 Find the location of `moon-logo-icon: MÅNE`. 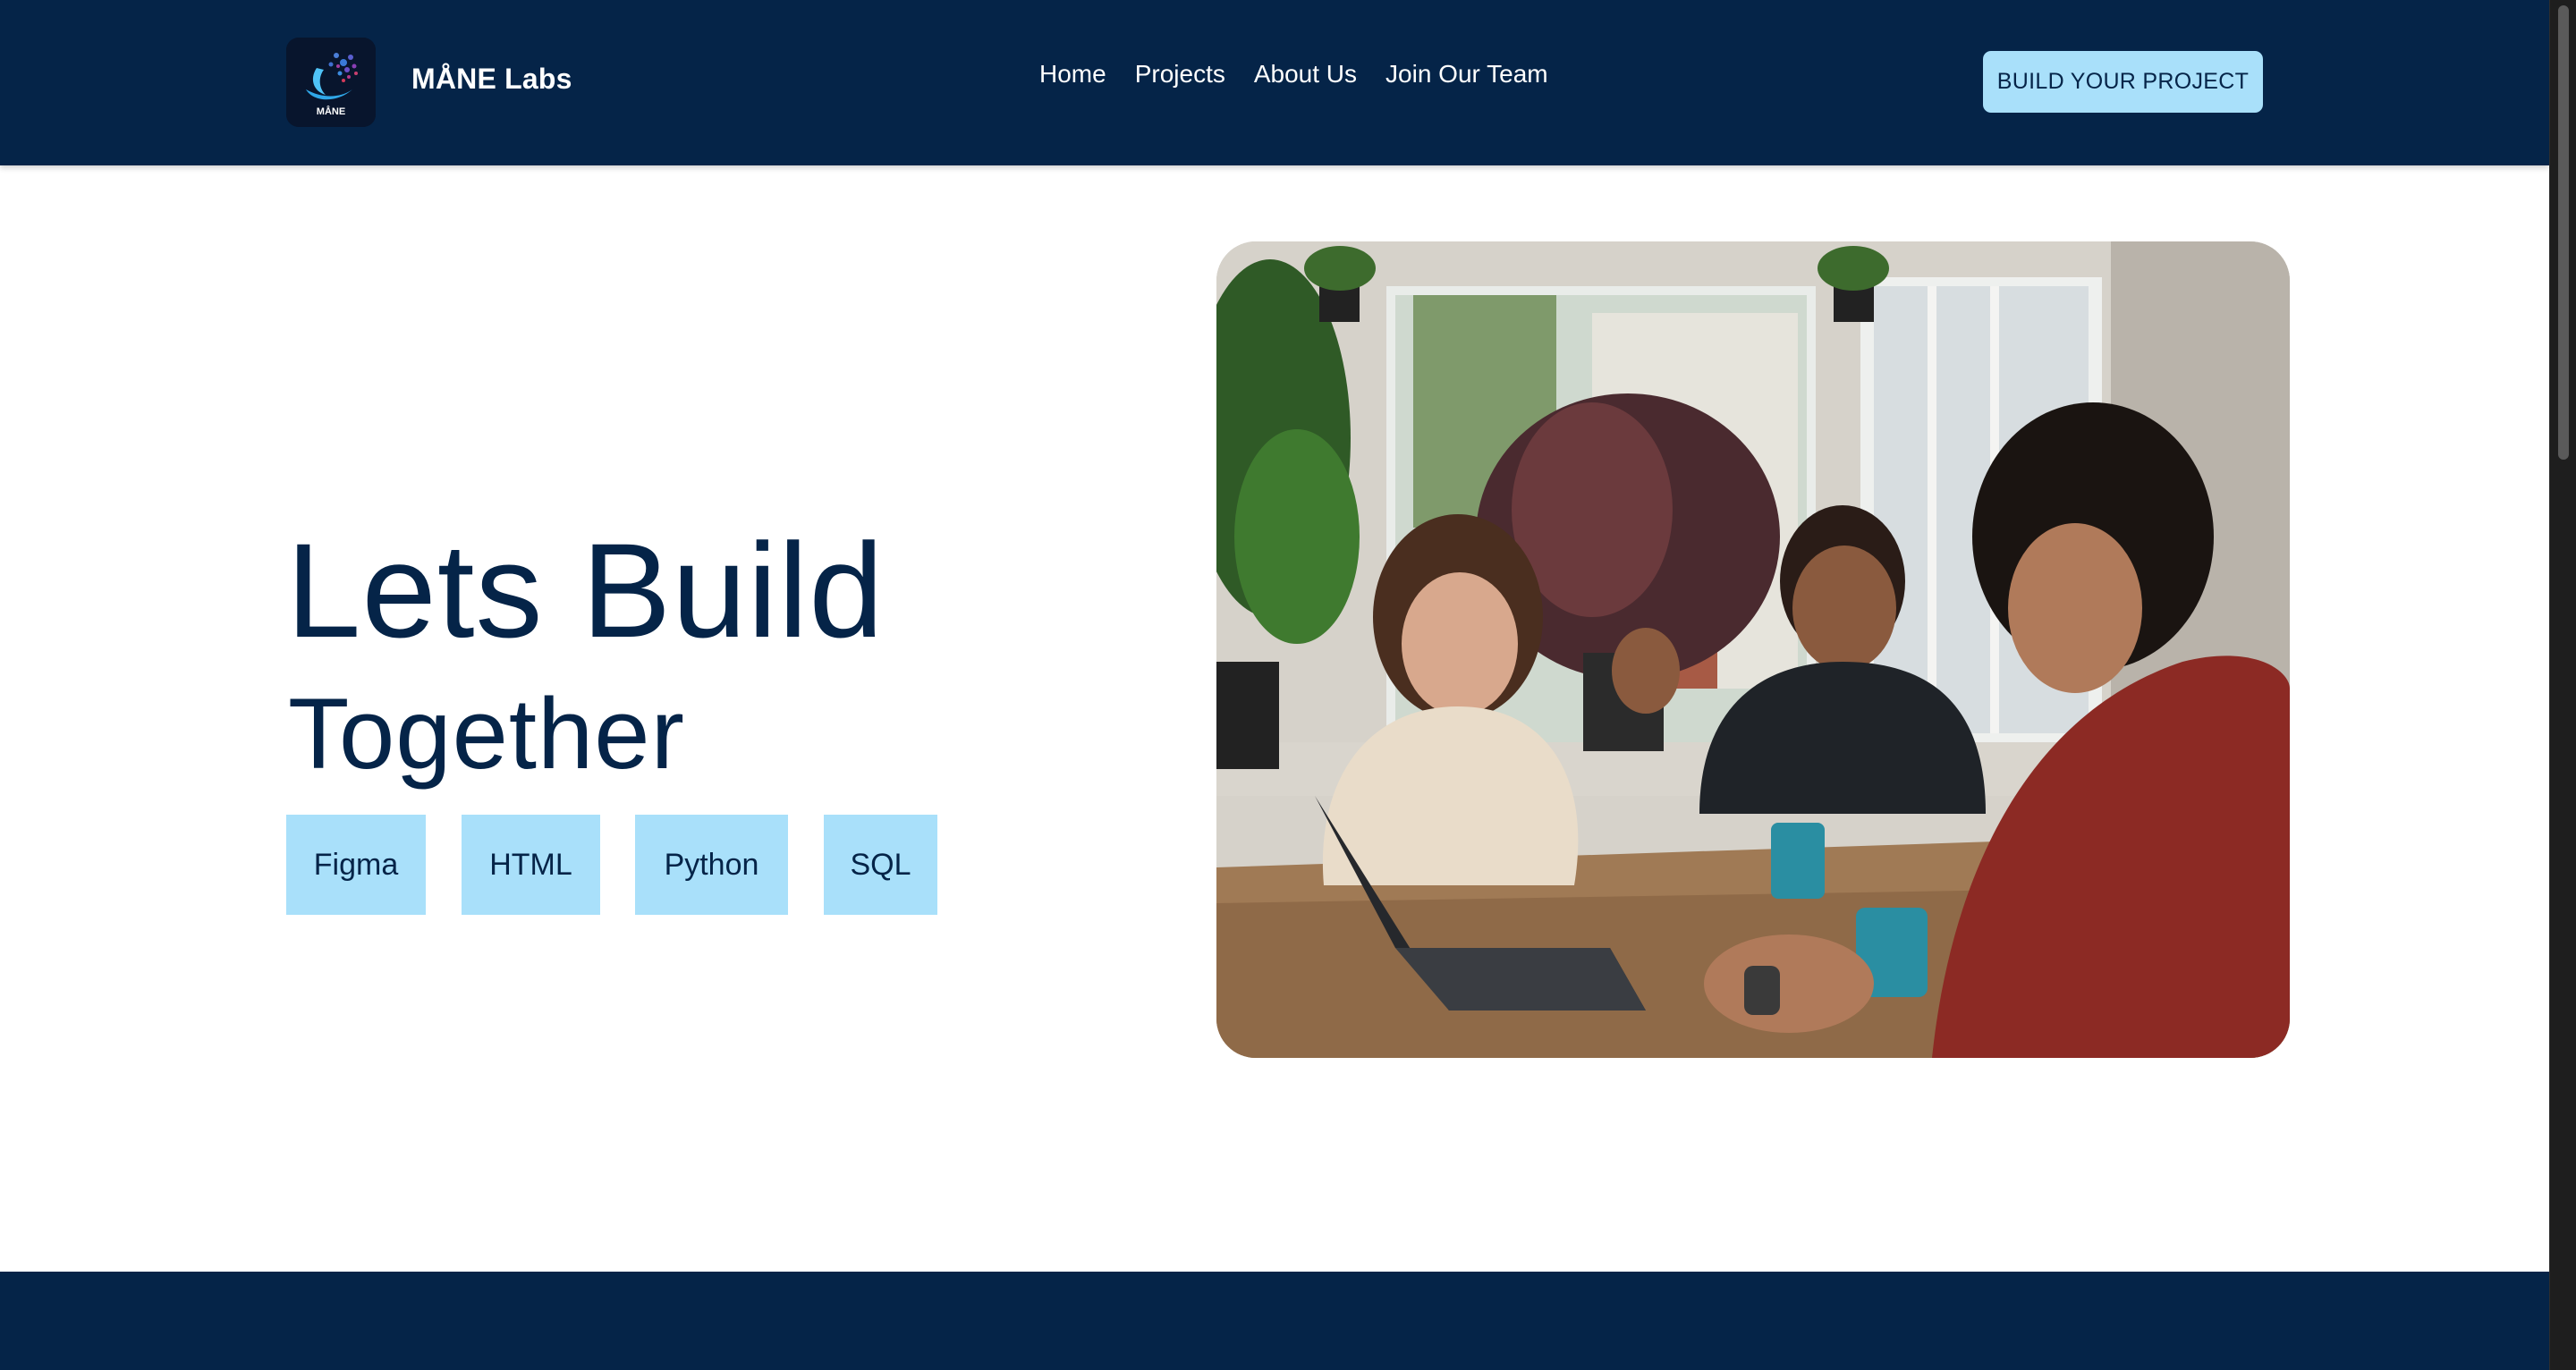

moon-logo-icon: MÅNE is located at coordinates (331, 82).